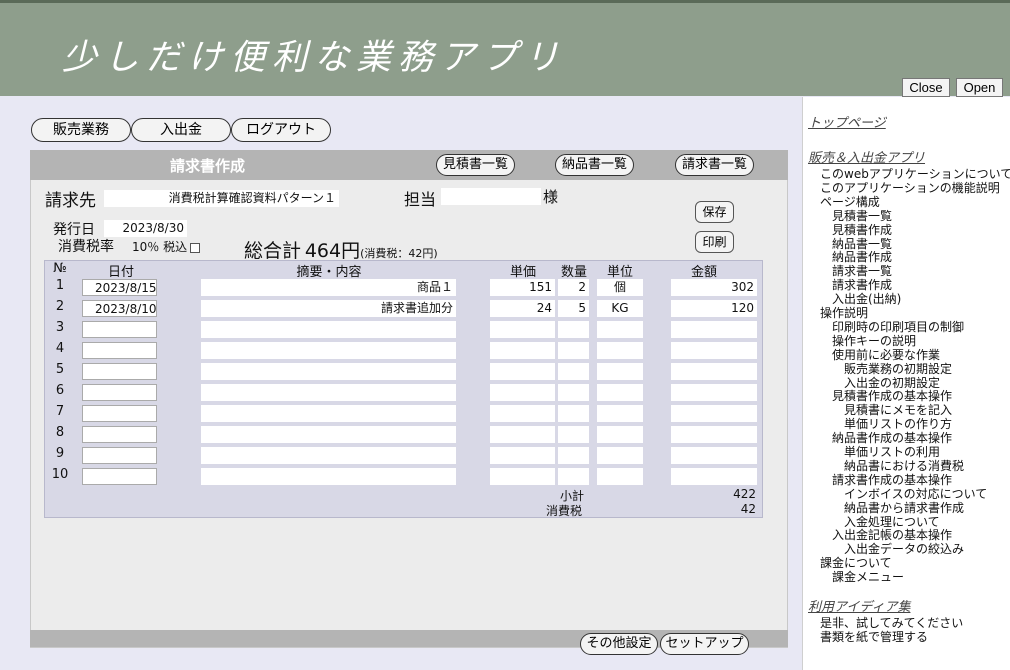  I want to click on sidebar-section-ideas: 利用アイディア集, so click(859, 605).